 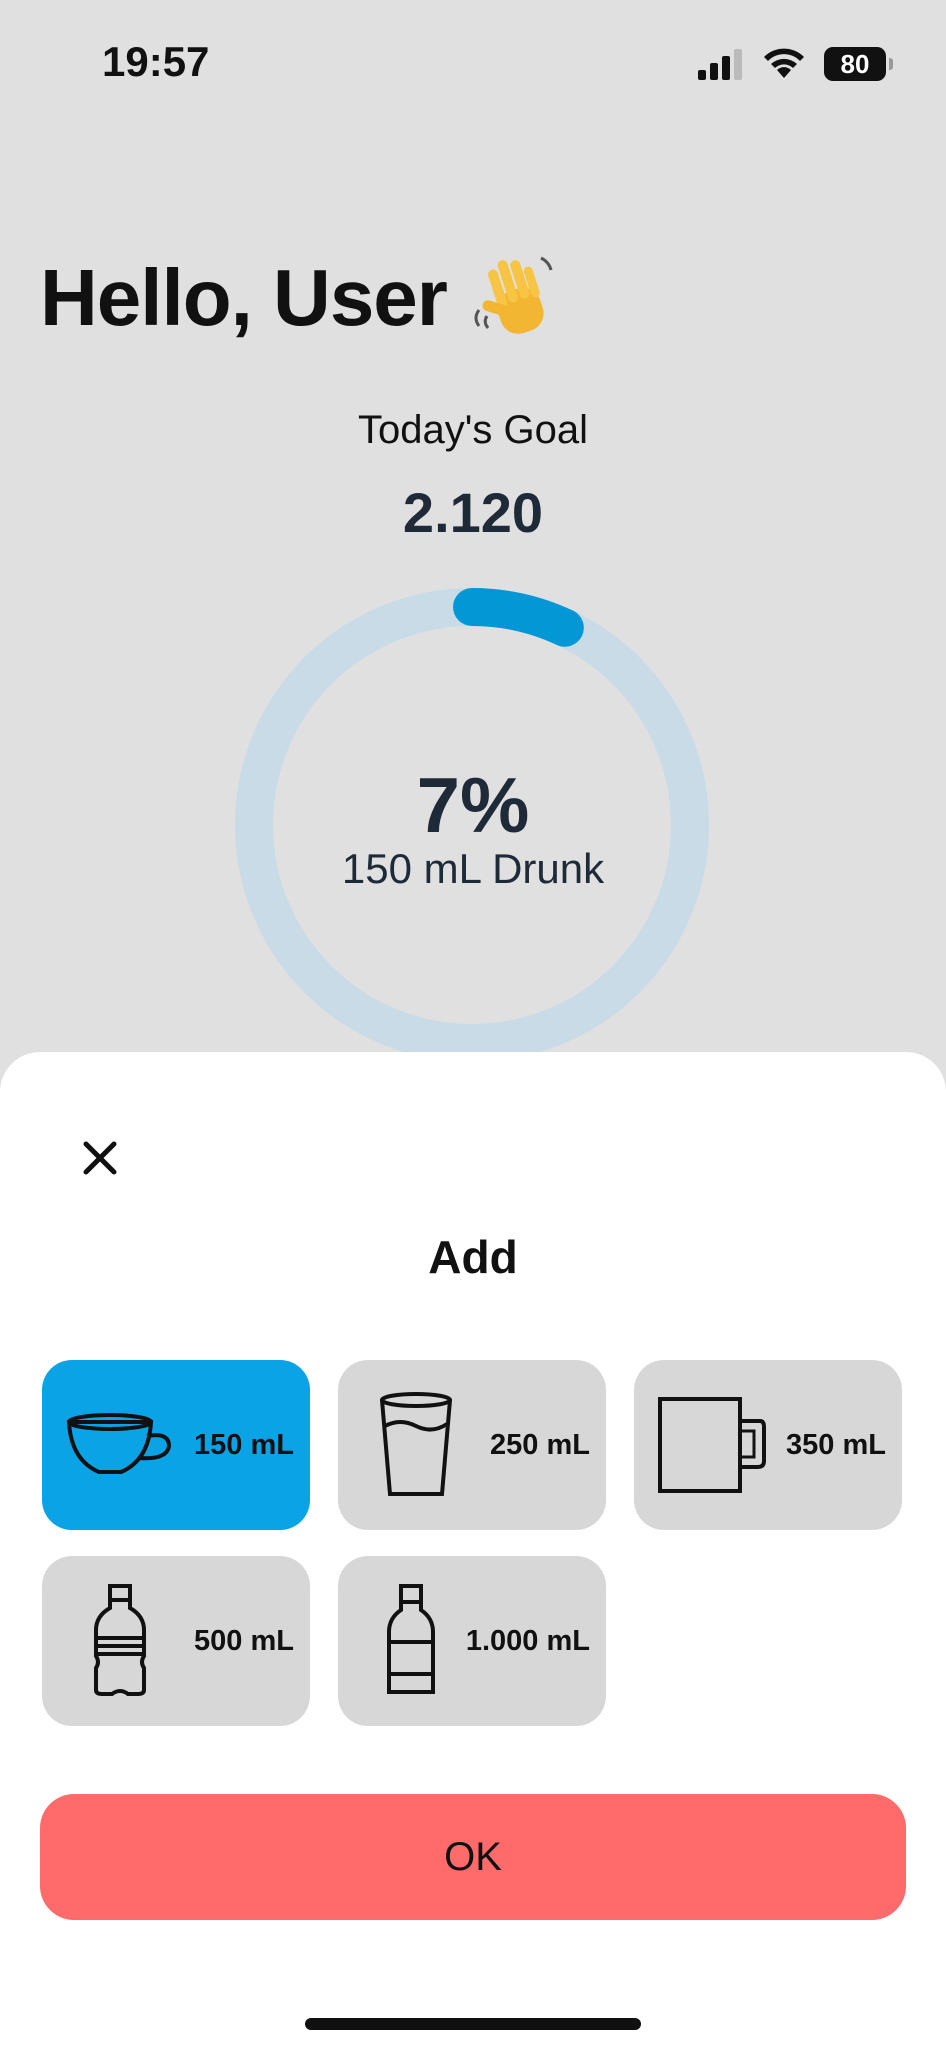 What do you see at coordinates (473, 1857) in the screenshot?
I see `ok-button: OK` at bounding box center [473, 1857].